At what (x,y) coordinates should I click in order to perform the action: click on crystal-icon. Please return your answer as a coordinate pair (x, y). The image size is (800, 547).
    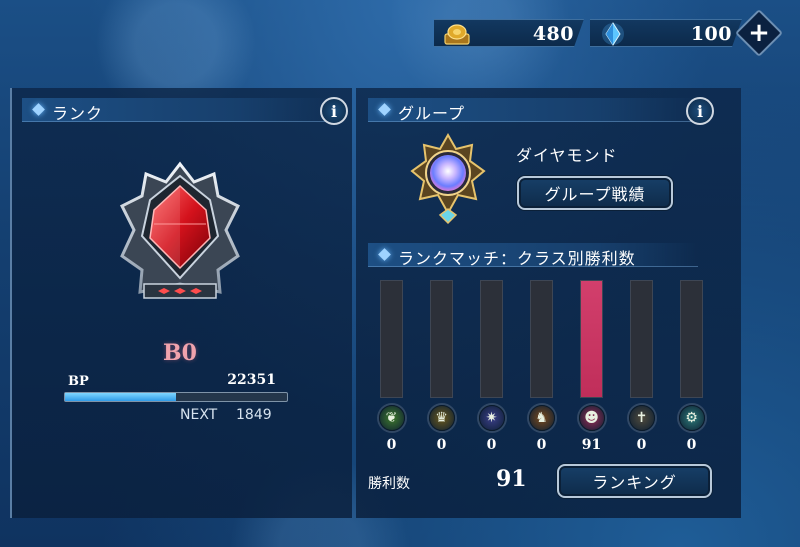
    Looking at the image, I should click on (613, 34).